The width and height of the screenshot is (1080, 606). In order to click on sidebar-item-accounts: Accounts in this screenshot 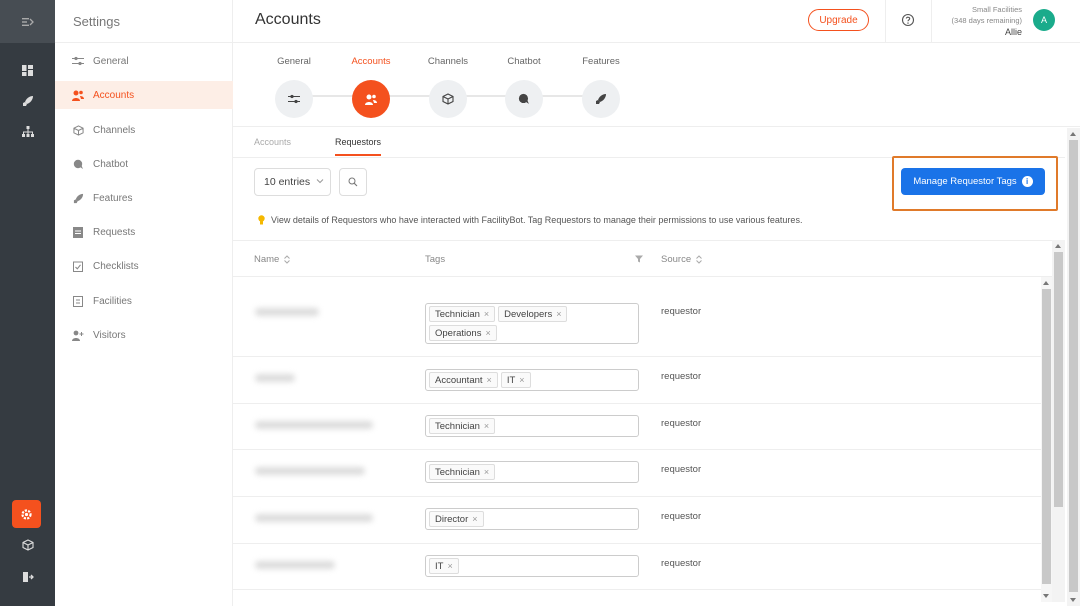, I will do `click(144, 95)`.